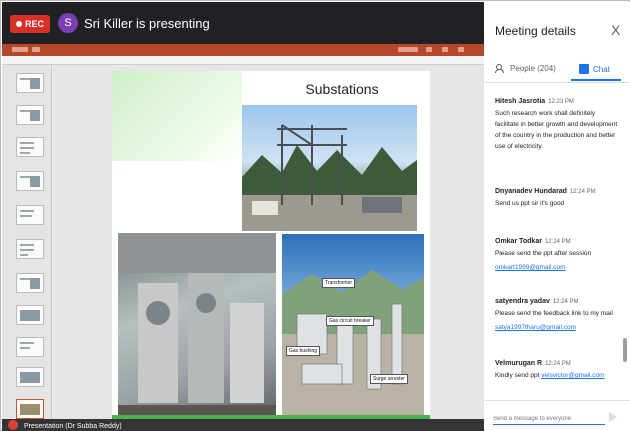 The width and height of the screenshot is (630, 431). I want to click on ppt-user-icon, so click(408, 49).